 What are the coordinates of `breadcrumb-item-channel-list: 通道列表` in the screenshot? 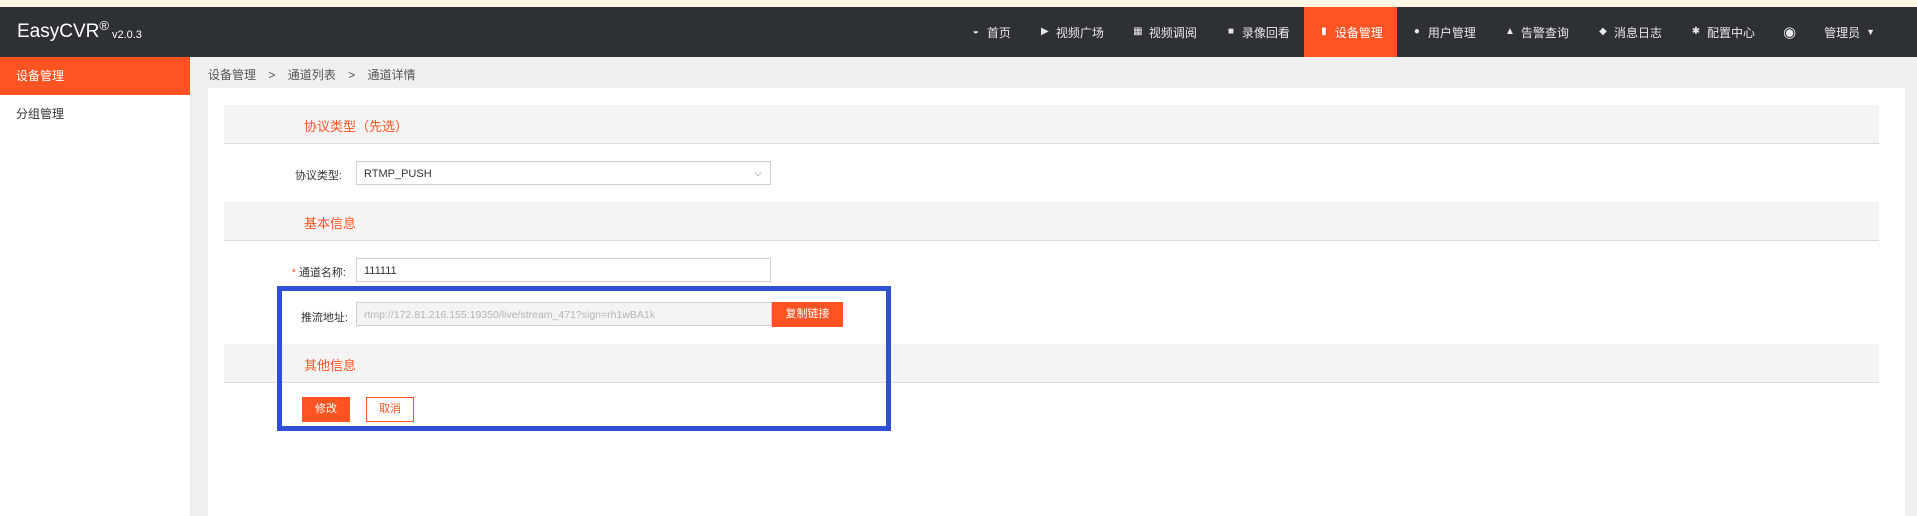 It's located at (312, 75).